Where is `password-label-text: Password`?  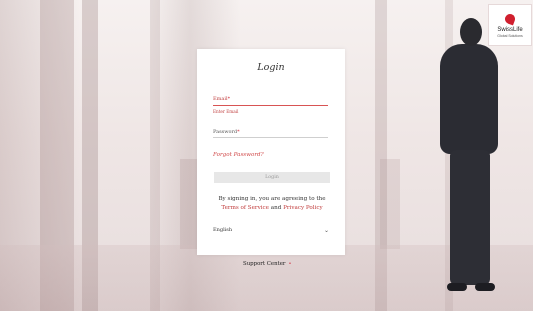 password-label-text: Password is located at coordinates (225, 132).